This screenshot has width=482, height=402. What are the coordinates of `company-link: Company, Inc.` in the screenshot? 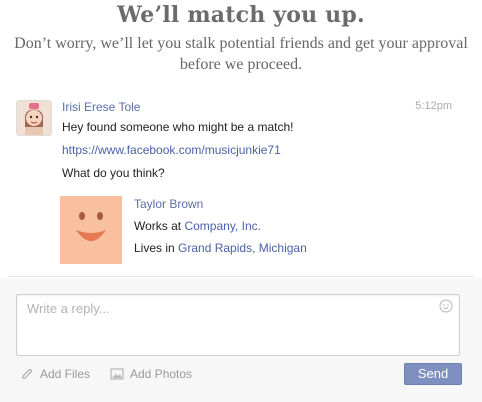 It's located at (222, 226).